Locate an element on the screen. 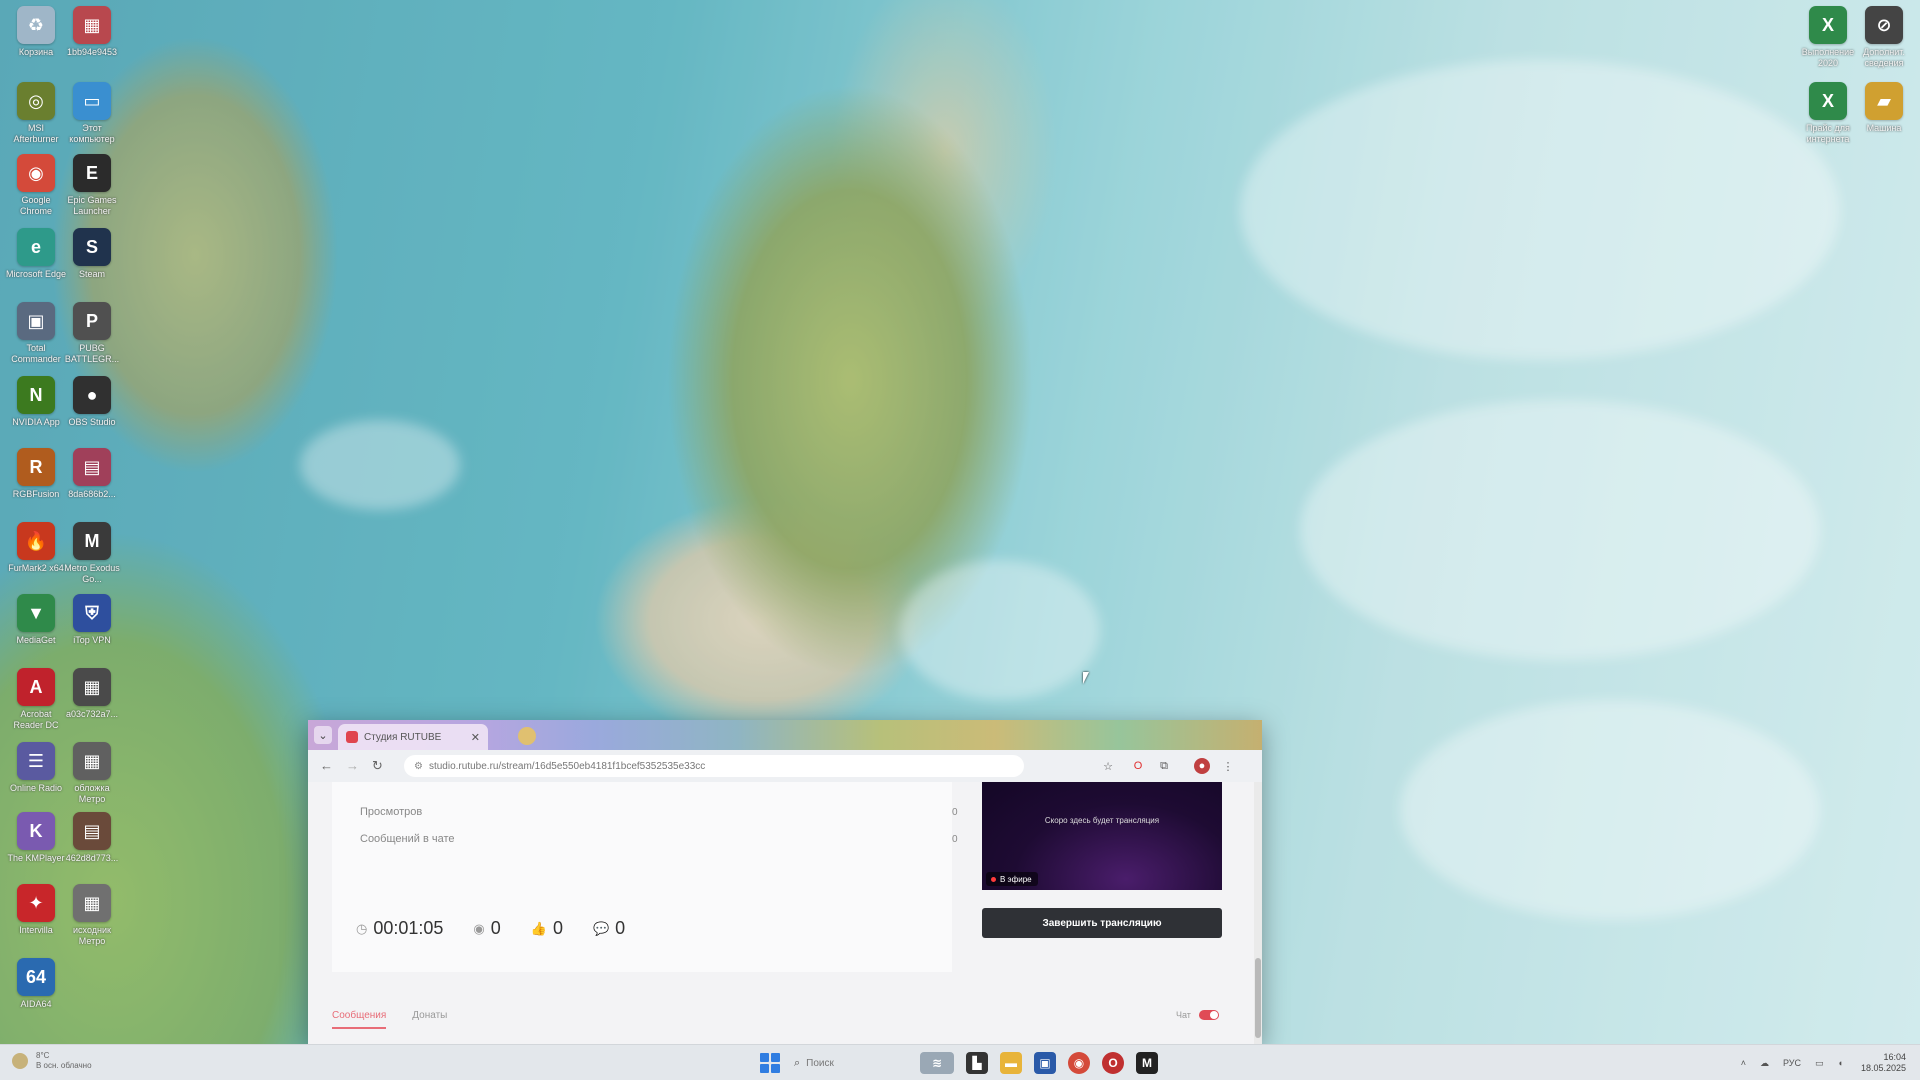  file-explorer-icon: ▬ is located at coordinates (1011, 1063).